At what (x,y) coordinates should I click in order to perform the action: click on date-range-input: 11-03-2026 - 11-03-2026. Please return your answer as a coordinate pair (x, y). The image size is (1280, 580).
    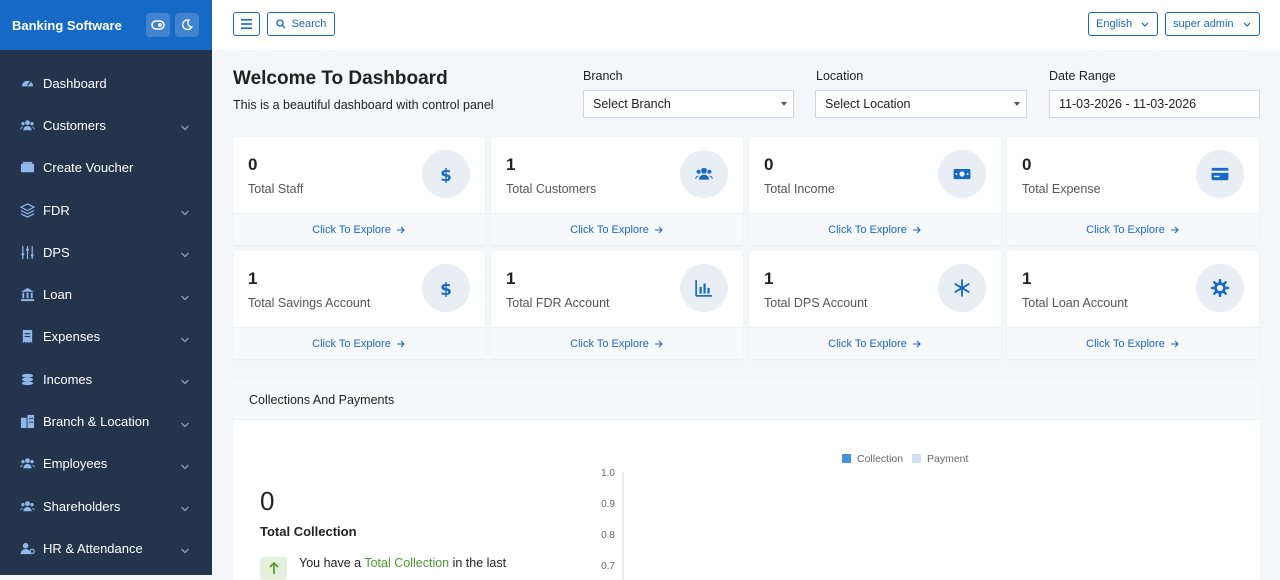
    Looking at the image, I should click on (1154, 104).